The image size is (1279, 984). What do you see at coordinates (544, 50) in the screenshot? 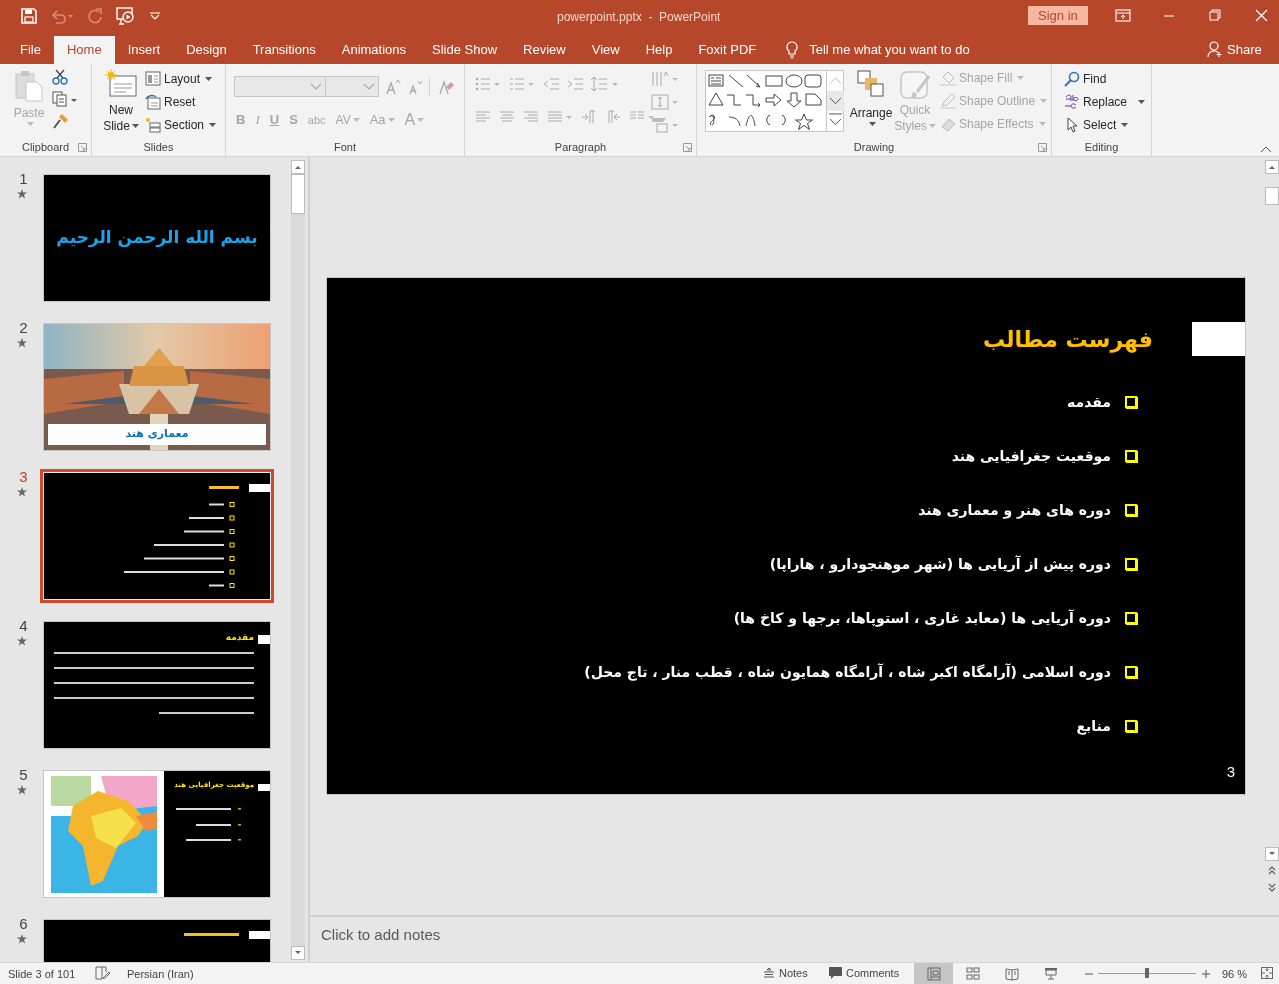
I see `ribbon-tab: Review` at bounding box center [544, 50].